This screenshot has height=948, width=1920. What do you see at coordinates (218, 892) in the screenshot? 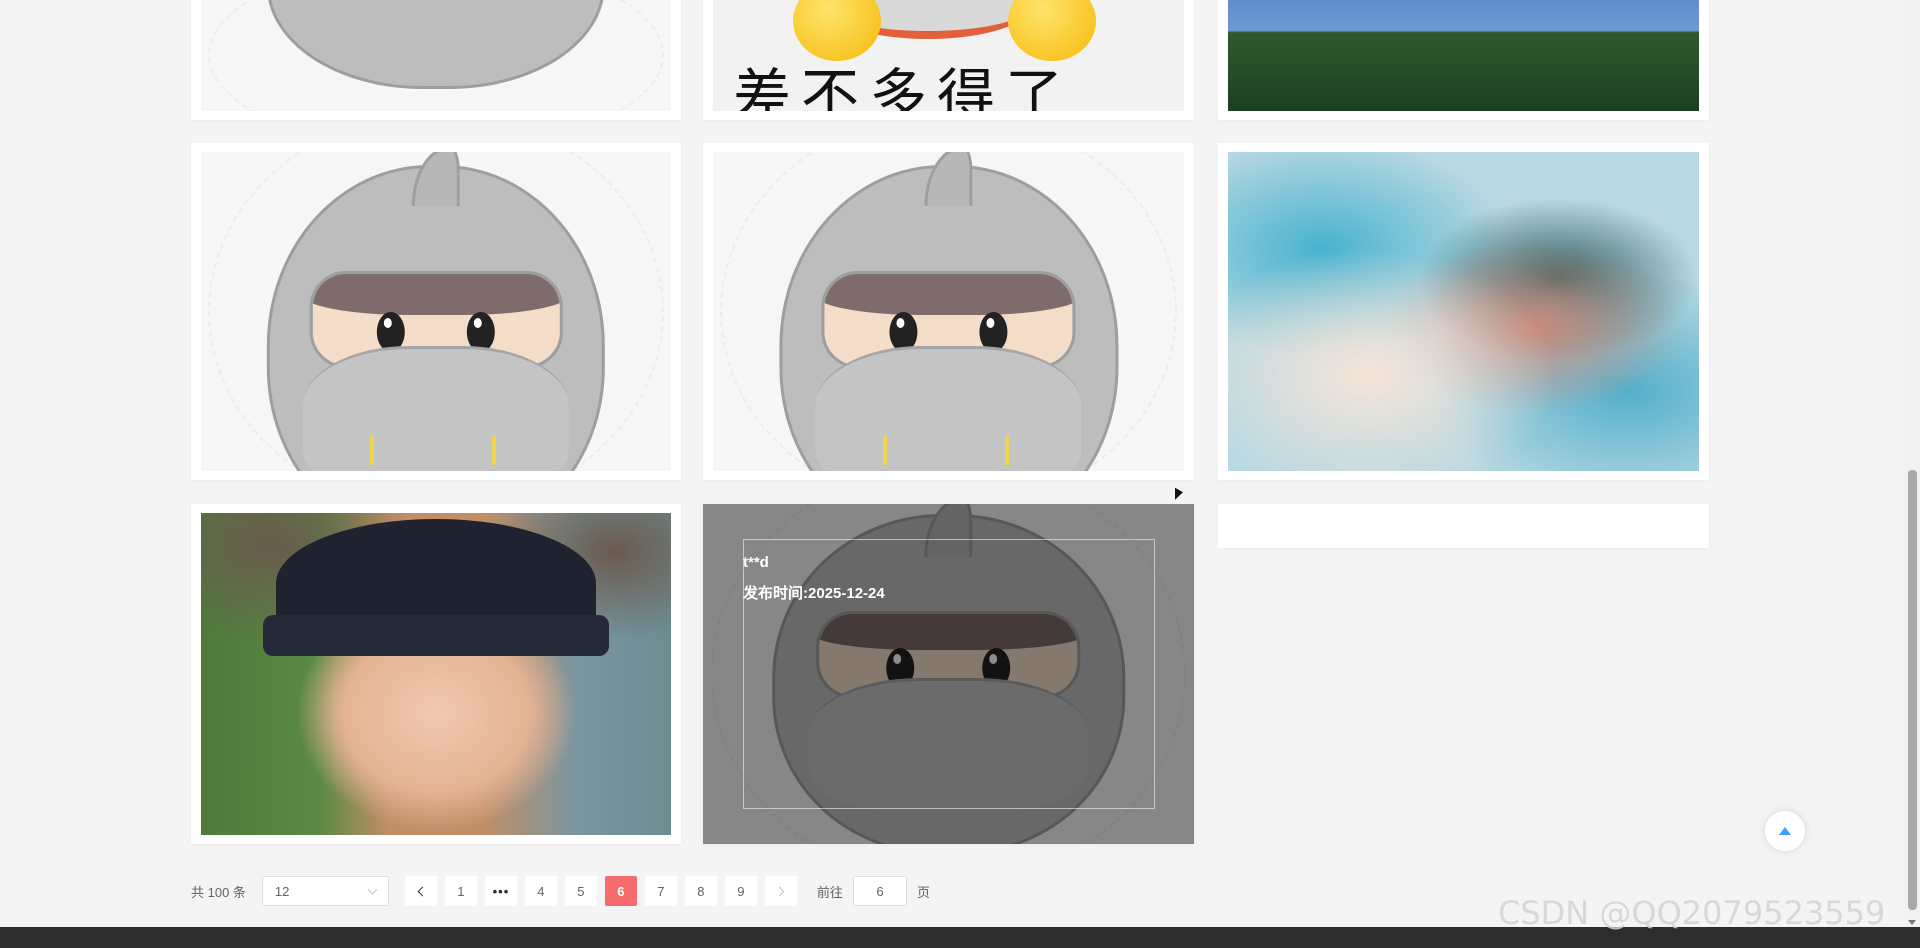
I see `total-count: 共 100 条` at bounding box center [218, 892].